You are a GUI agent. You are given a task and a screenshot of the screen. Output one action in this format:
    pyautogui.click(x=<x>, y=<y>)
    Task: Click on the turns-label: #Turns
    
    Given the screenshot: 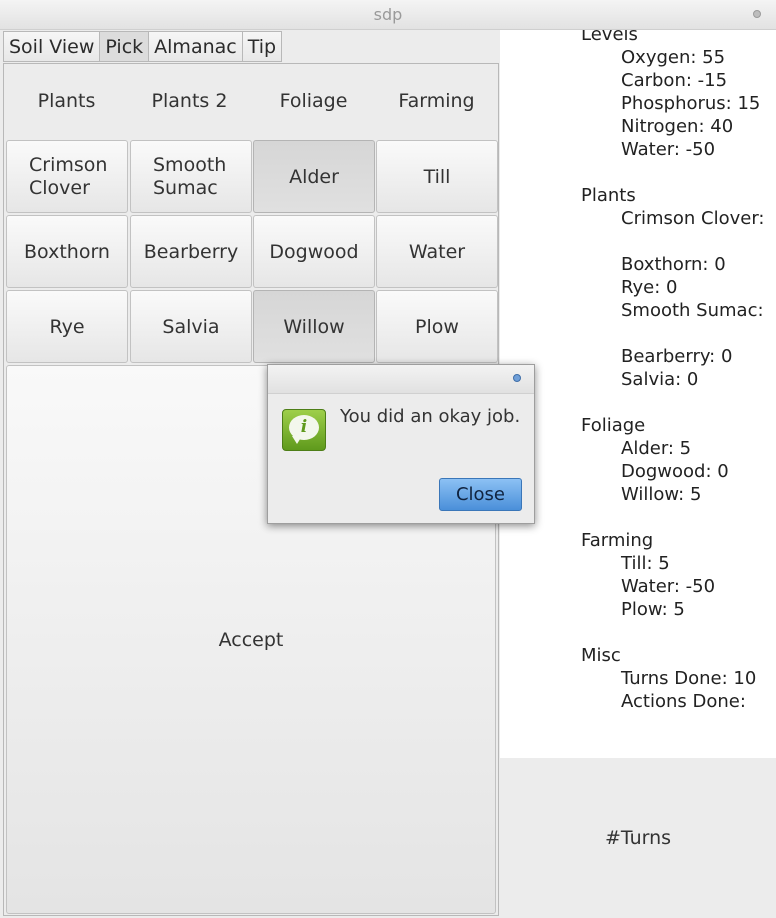 What is the action you would take?
    pyautogui.click(x=638, y=838)
    